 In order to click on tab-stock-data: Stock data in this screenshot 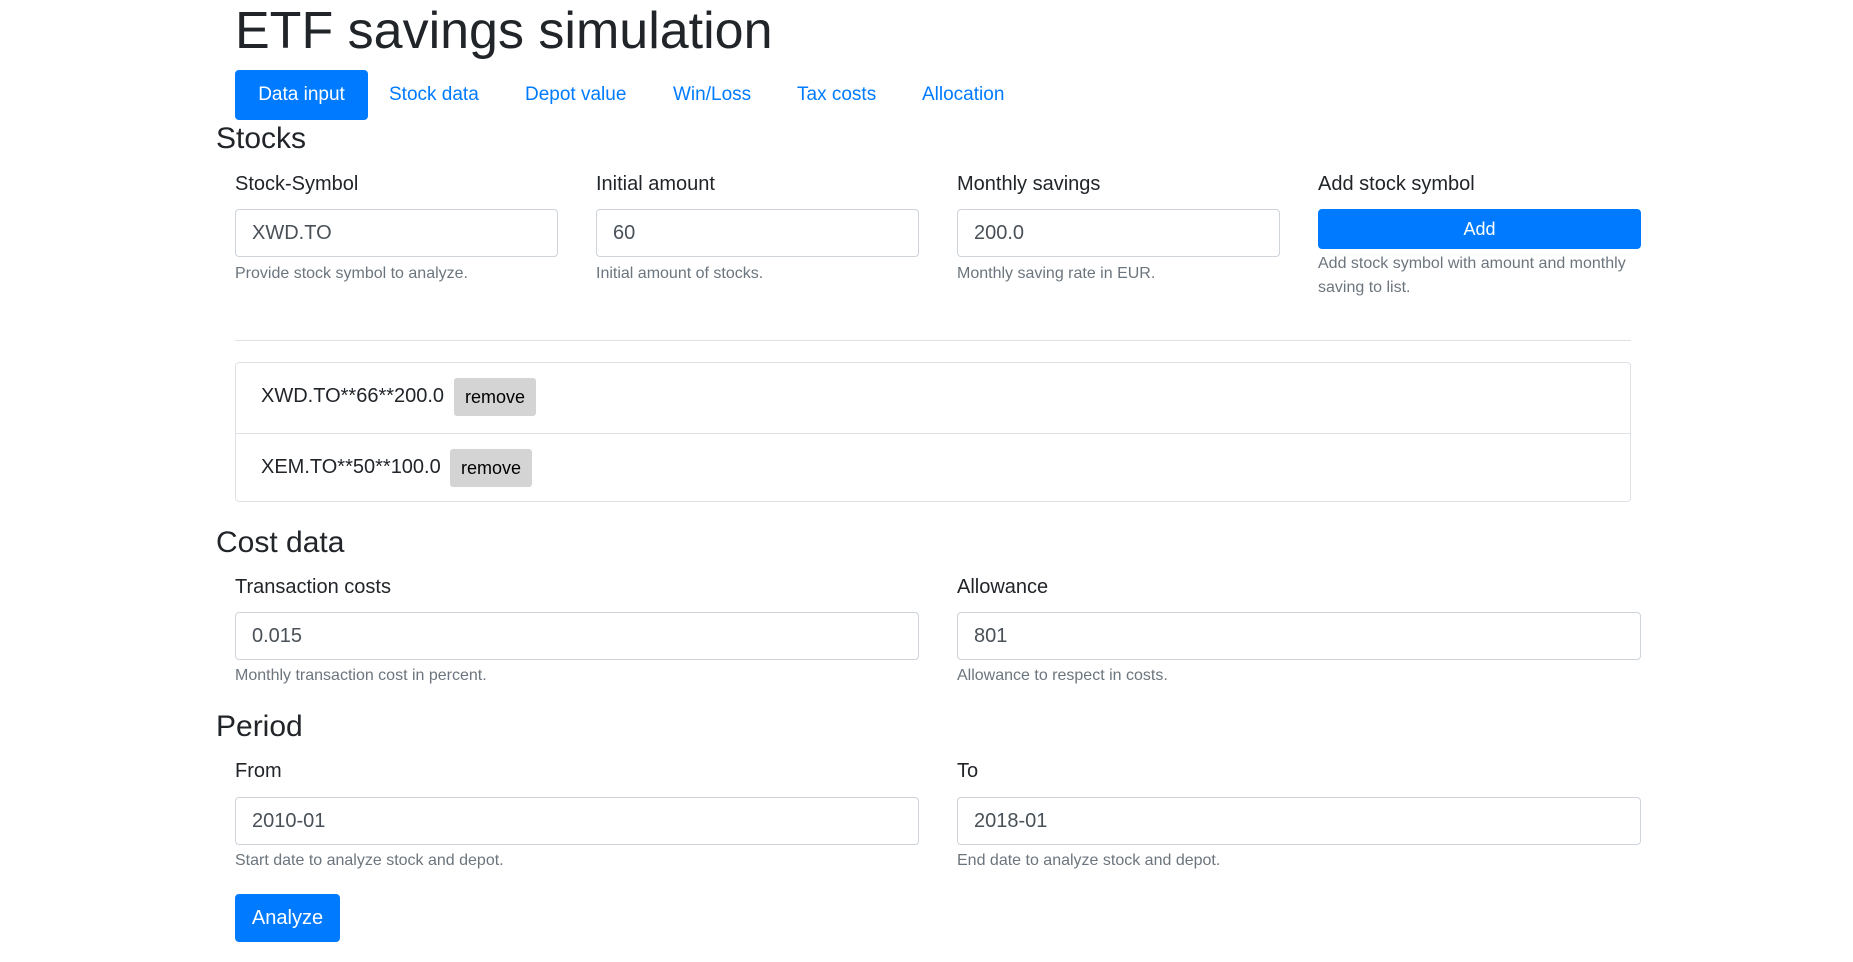, I will do `click(434, 95)`.